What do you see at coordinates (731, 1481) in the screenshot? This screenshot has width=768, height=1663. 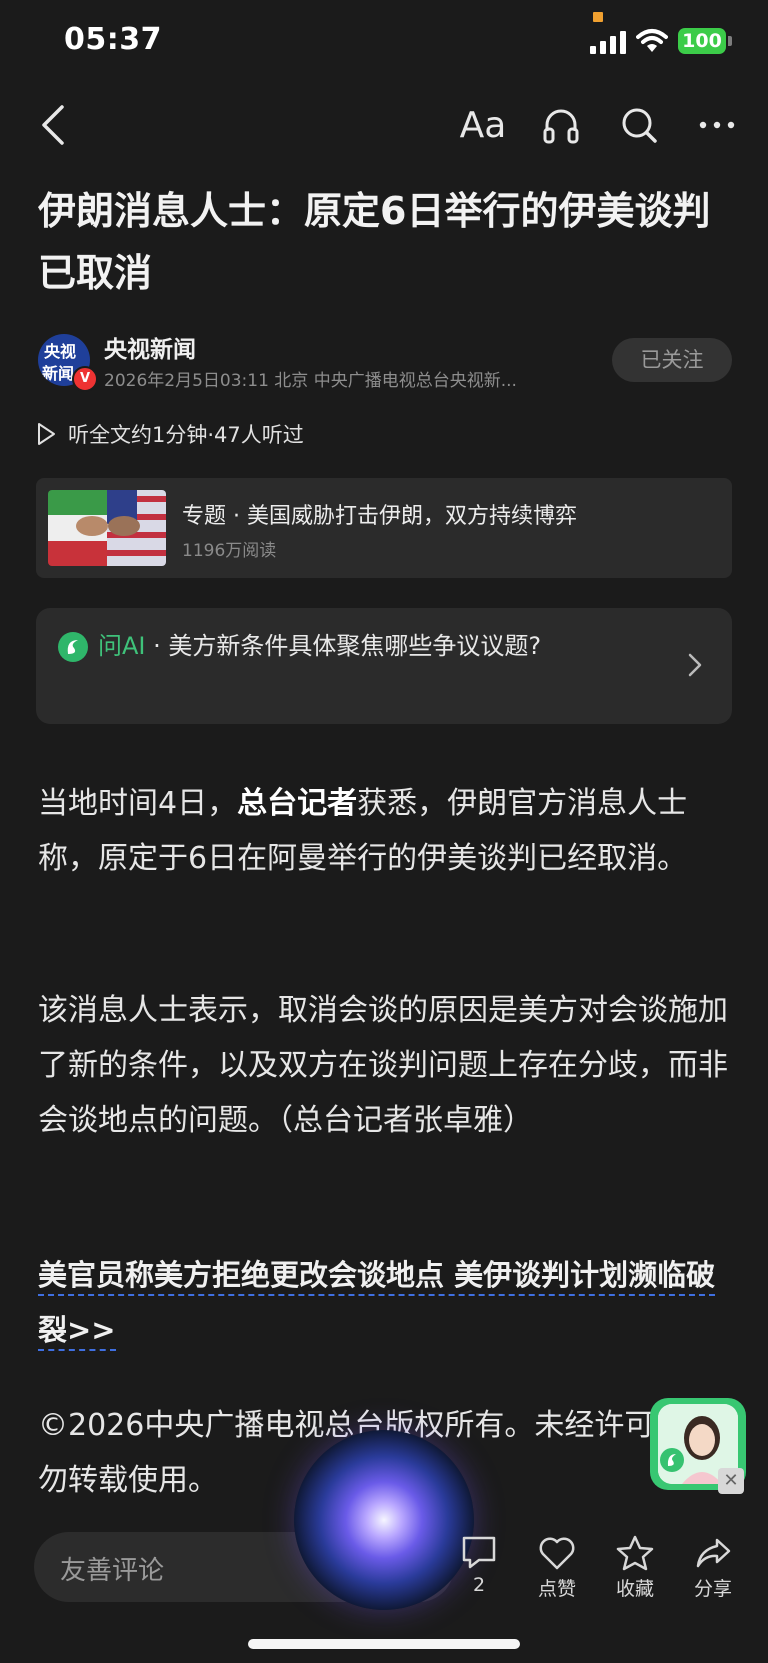 I see `close-icon: ✕` at bounding box center [731, 1481].